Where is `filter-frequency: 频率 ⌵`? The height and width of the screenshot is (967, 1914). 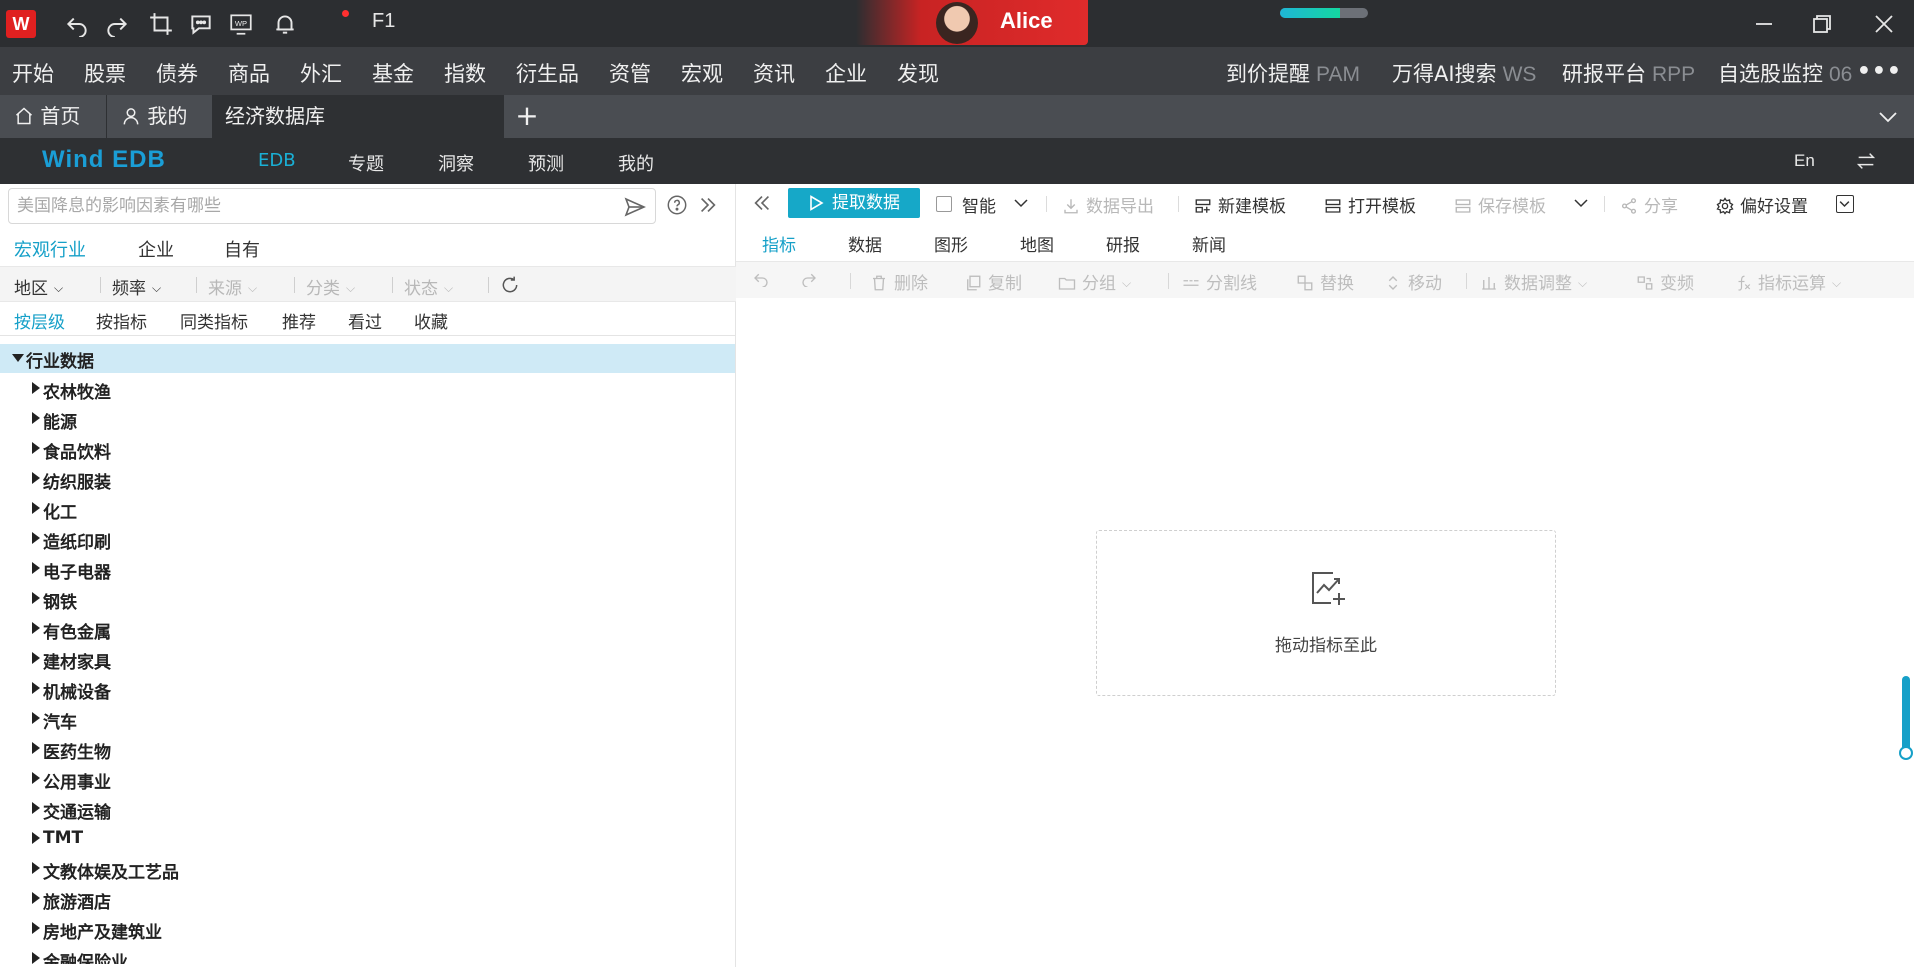
filter-frequency: 频率 ⌵ is located at coordinates (136, 286).